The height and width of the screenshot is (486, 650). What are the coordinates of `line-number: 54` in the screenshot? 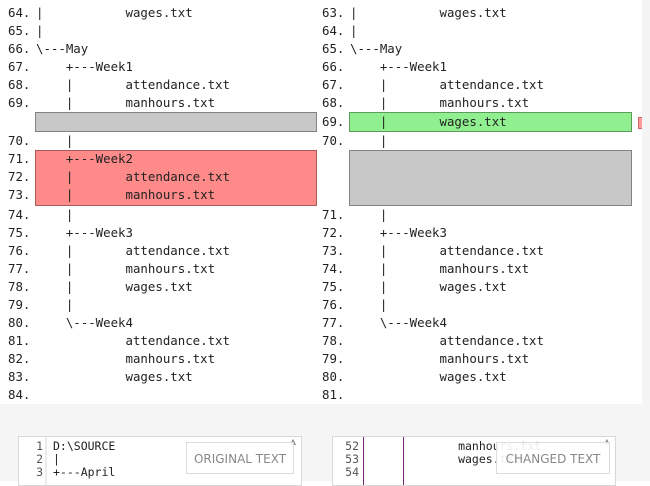 It's located at (352, 472).